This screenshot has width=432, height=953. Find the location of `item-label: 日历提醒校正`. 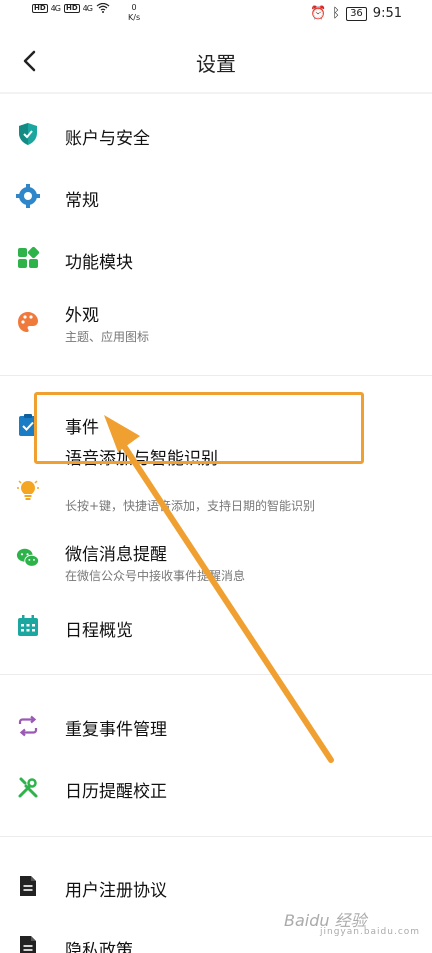

item-label: 日历提醒校正 is located at coordinates (116, 792).